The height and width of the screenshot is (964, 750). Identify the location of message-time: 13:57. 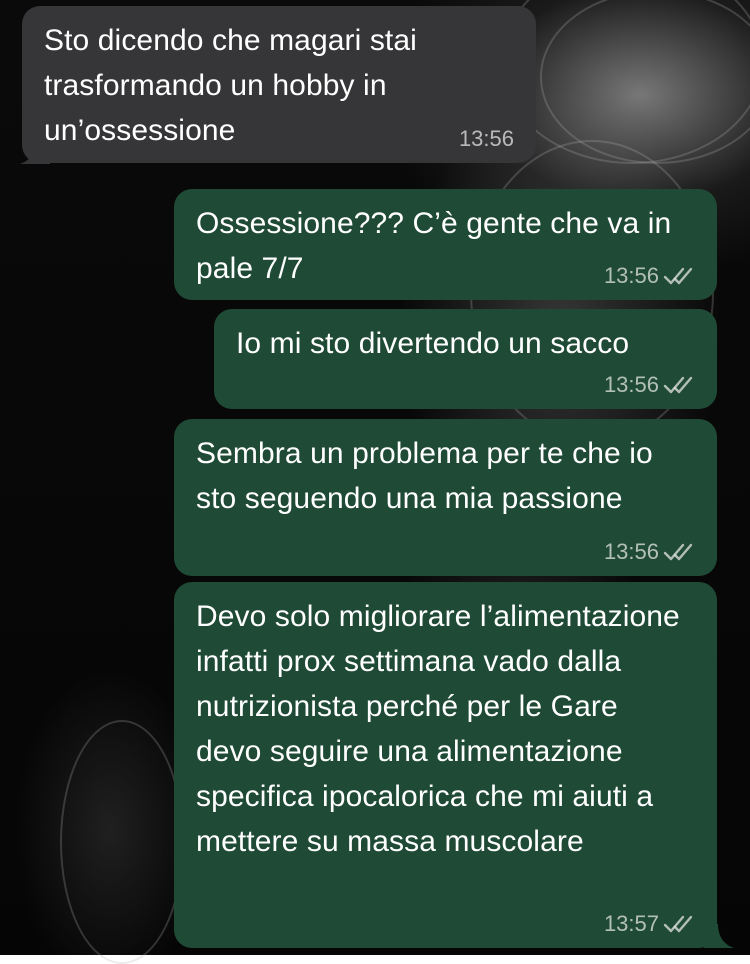
(631, 923).